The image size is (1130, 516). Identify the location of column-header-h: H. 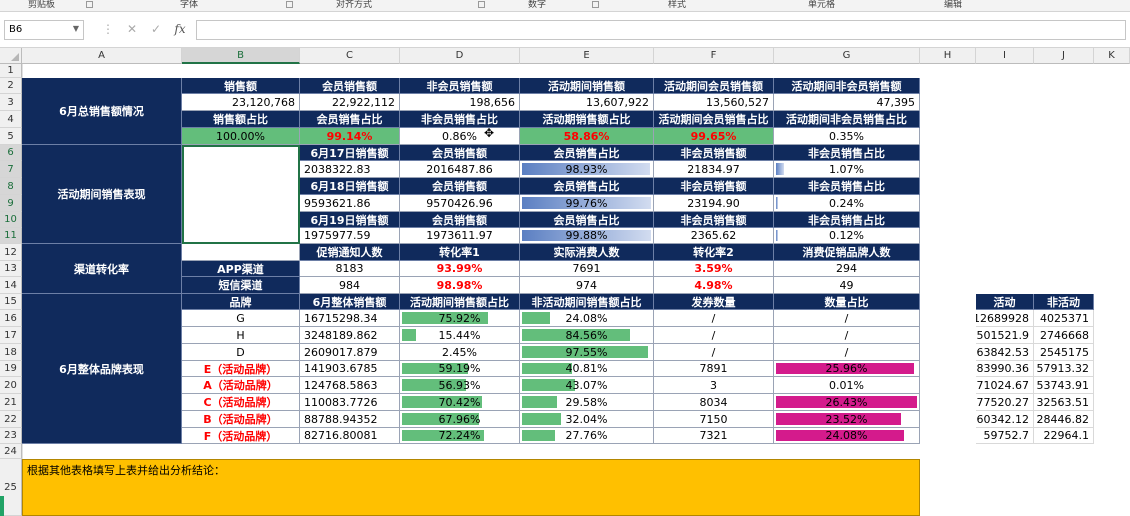
(948, 56).